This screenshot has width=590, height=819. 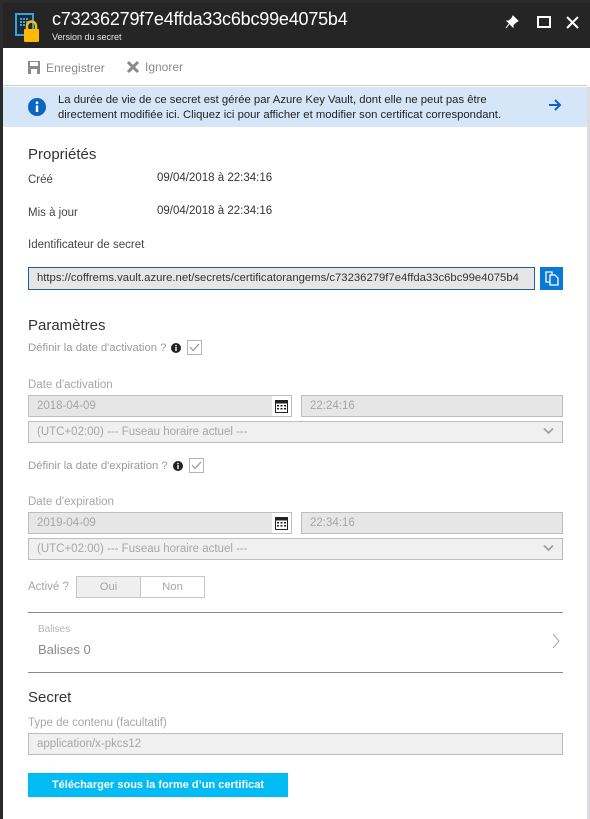 I want to click on tags-row: Balises Balises 0, so click(x=295, y=644).